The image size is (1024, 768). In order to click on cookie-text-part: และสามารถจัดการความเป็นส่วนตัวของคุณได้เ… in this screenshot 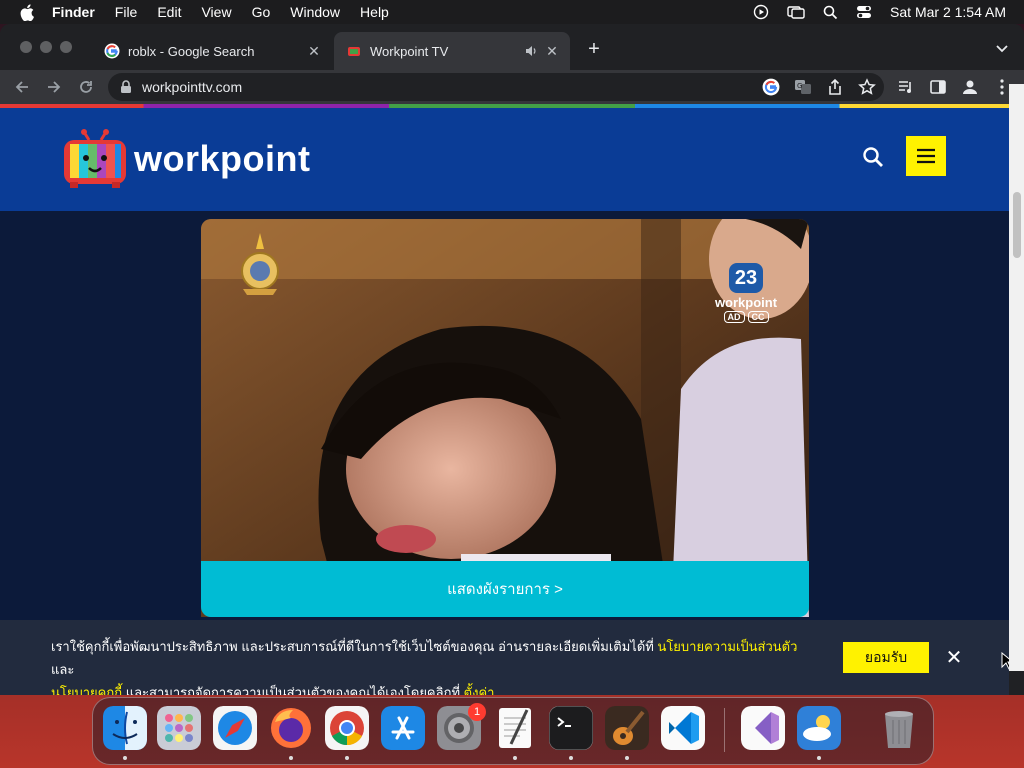, I will do `click(293, 690)`.